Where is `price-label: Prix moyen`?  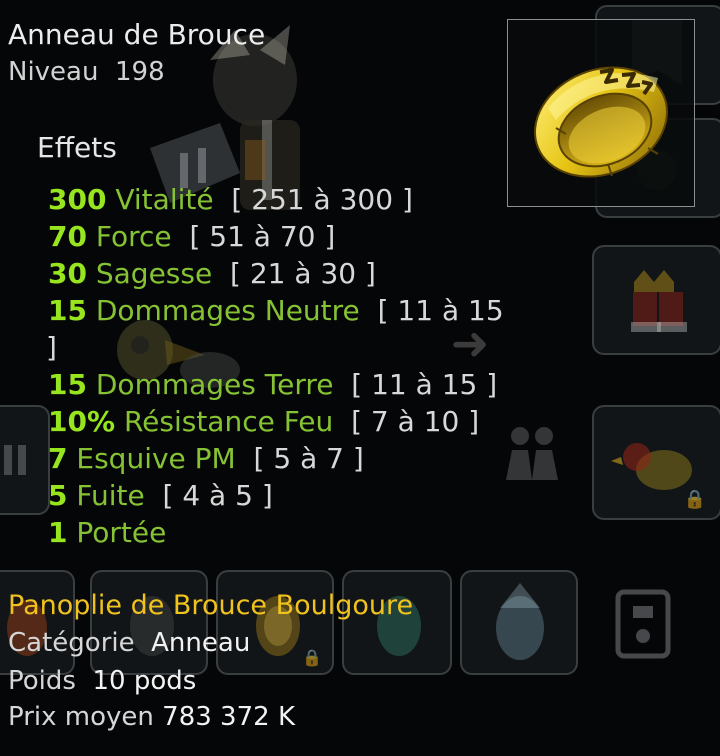 price-label: Prix moyen is located at coordinates (81, 717).